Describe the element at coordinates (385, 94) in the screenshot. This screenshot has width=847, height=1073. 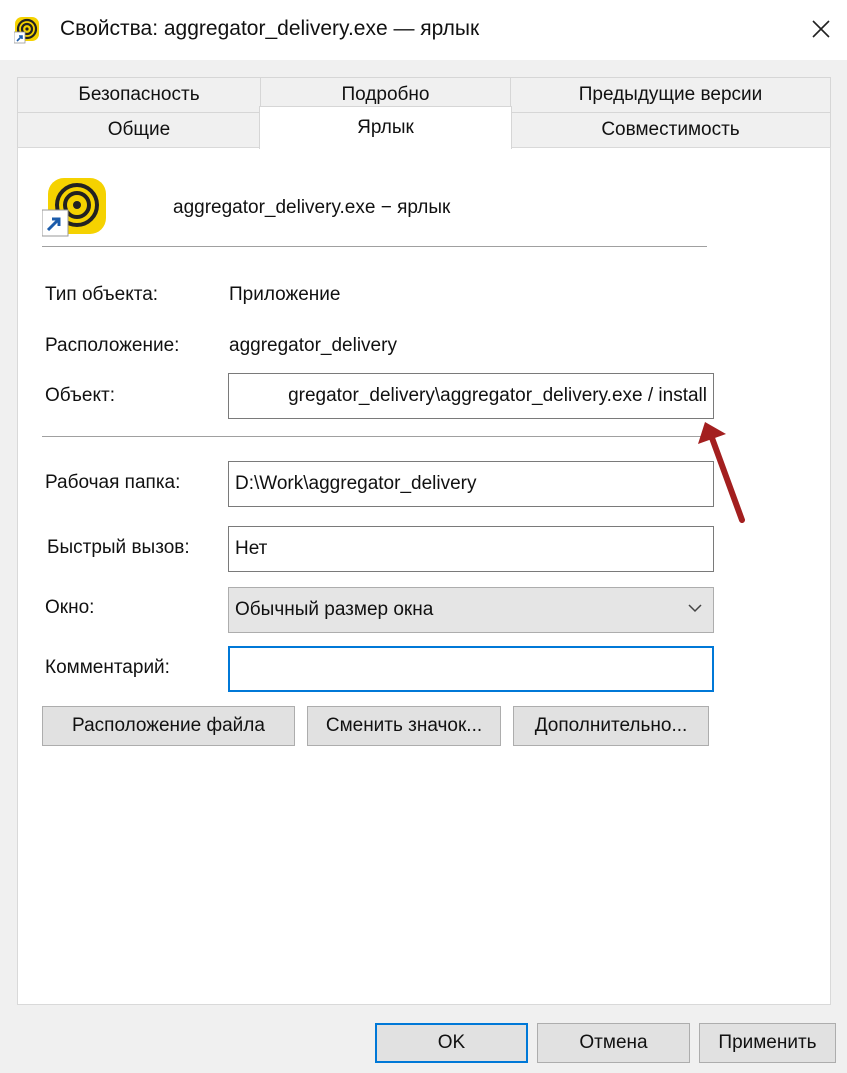
I see `tab-label: Подробно` at that location.